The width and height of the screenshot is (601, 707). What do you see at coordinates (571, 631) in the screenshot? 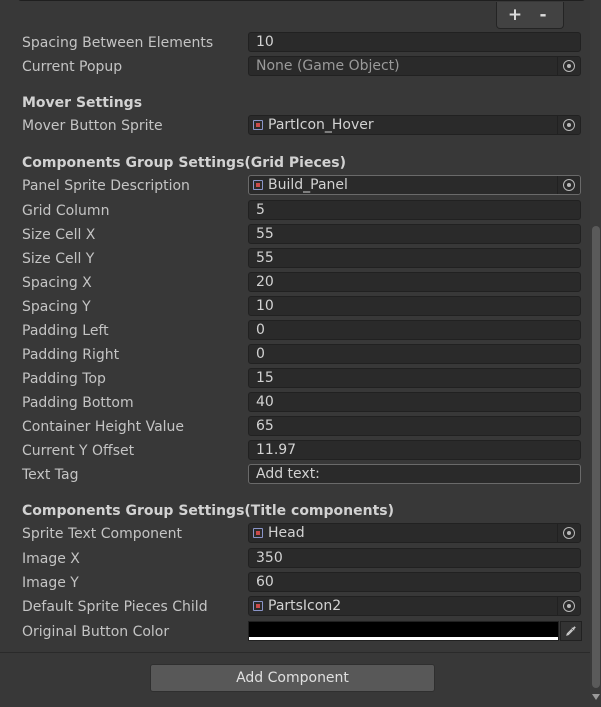
I see `eyedropper-icon` at bounding box center [571, 631].